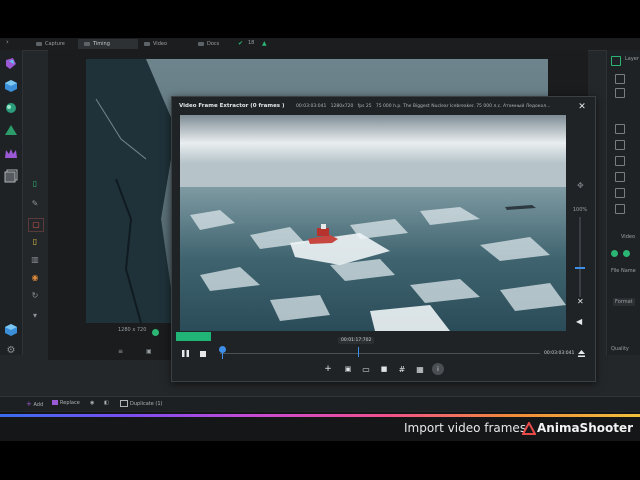  Describe the element at coordinates (580, 301) in the screenshot. I see `clear-icon: ✕` at that location.